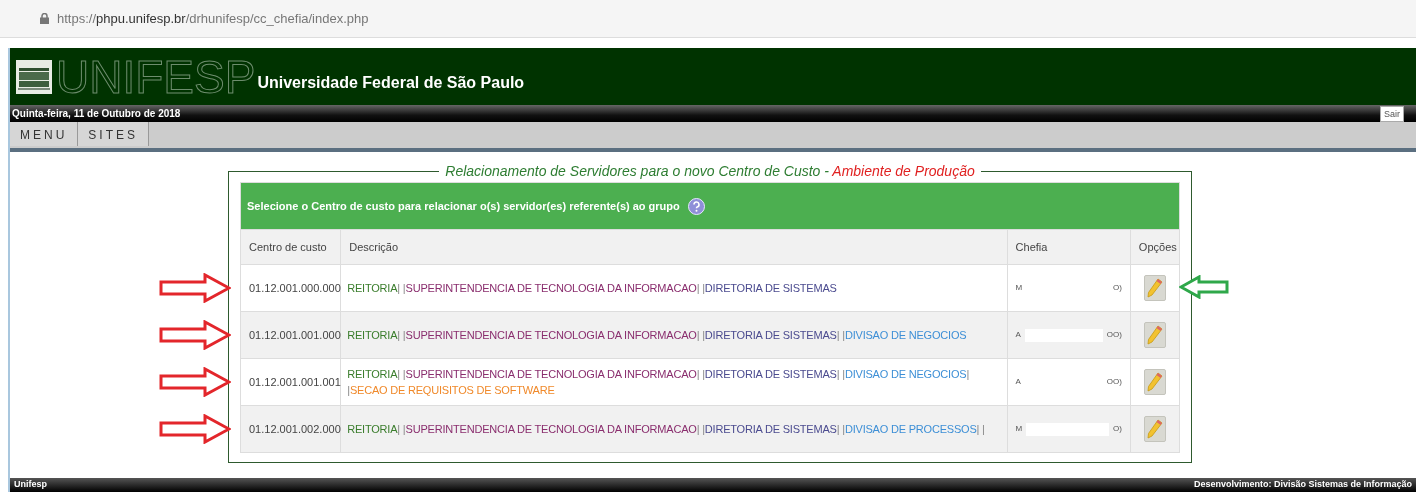 The width and height of the screenshot is (1416, 492). What do you see at coordinates (44, 134) in the screenshot?
I see `menu-item: MENU` at bounding box center [44, 134].